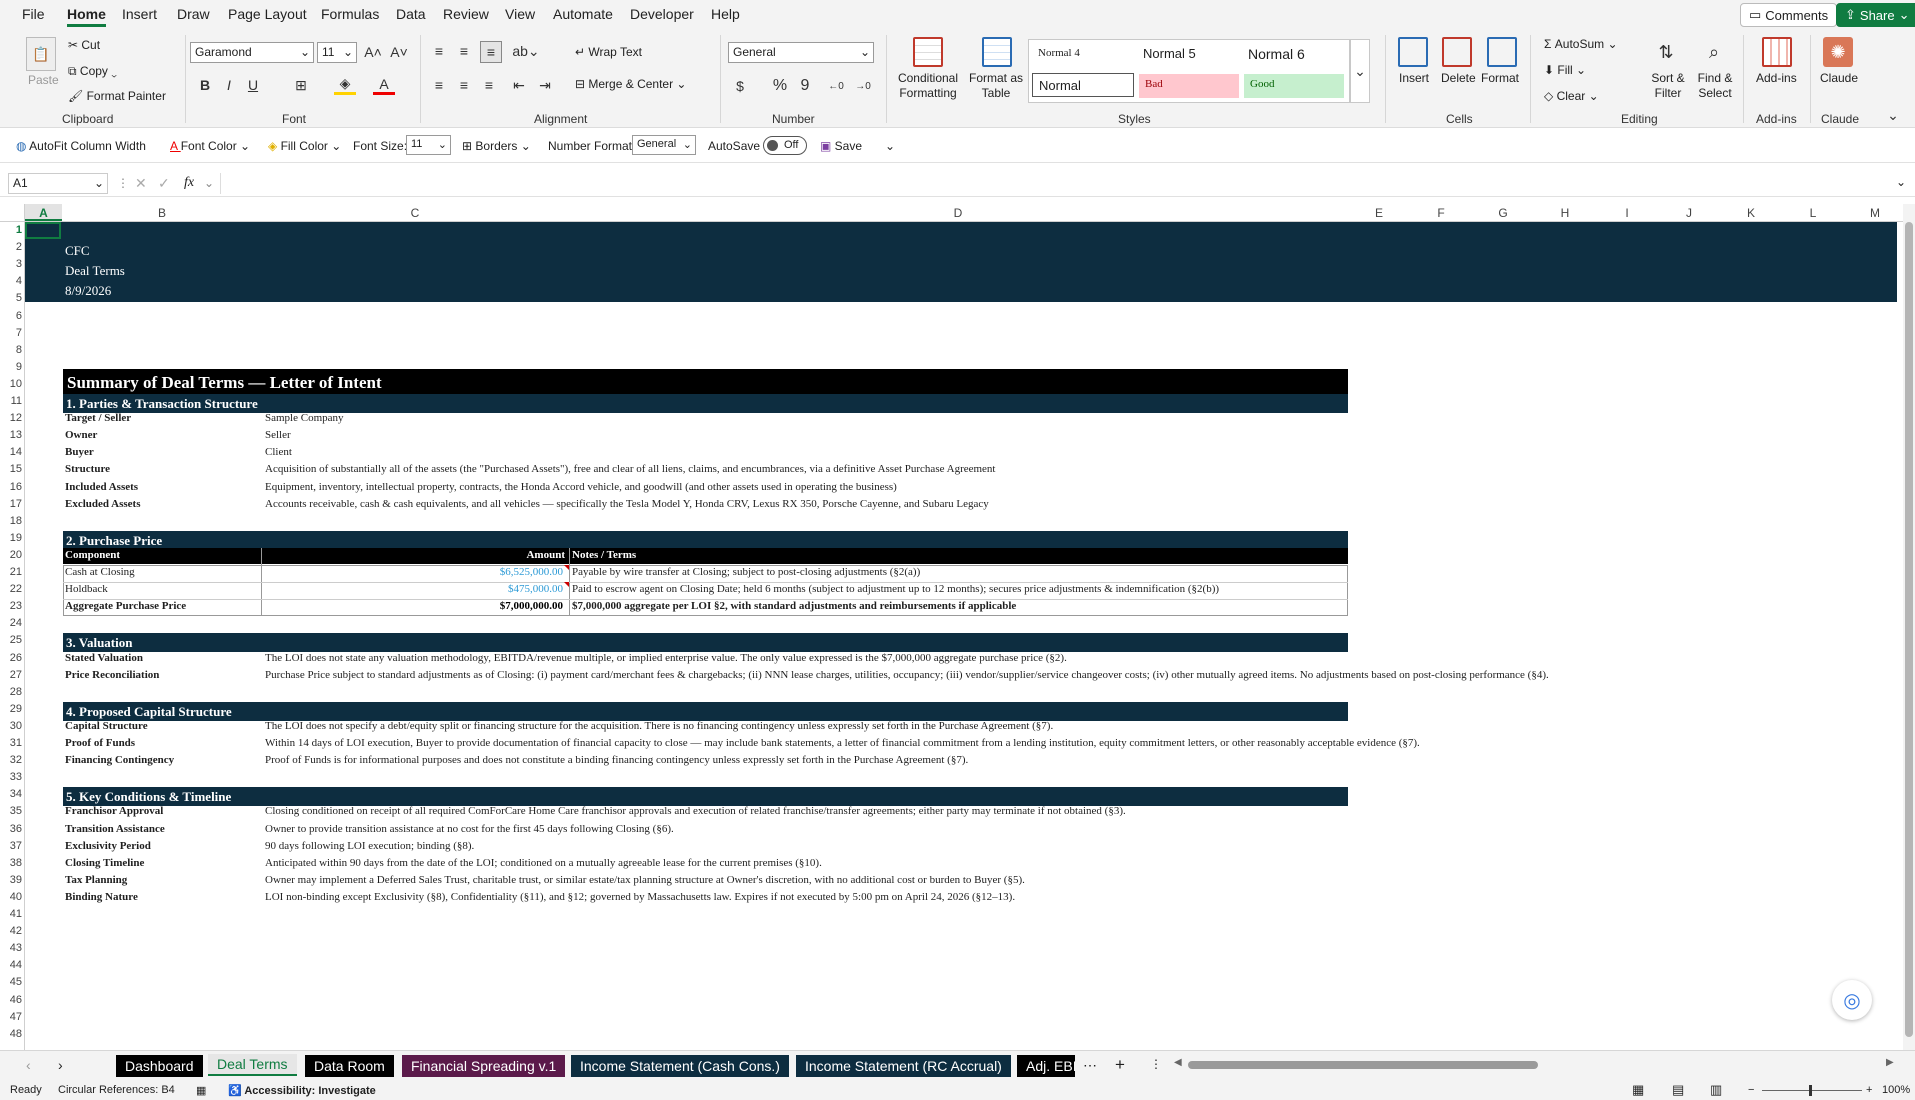 The height and width of the screenshot is (1100, 1915). I want to click on menu-view: View, so click(520, 14).